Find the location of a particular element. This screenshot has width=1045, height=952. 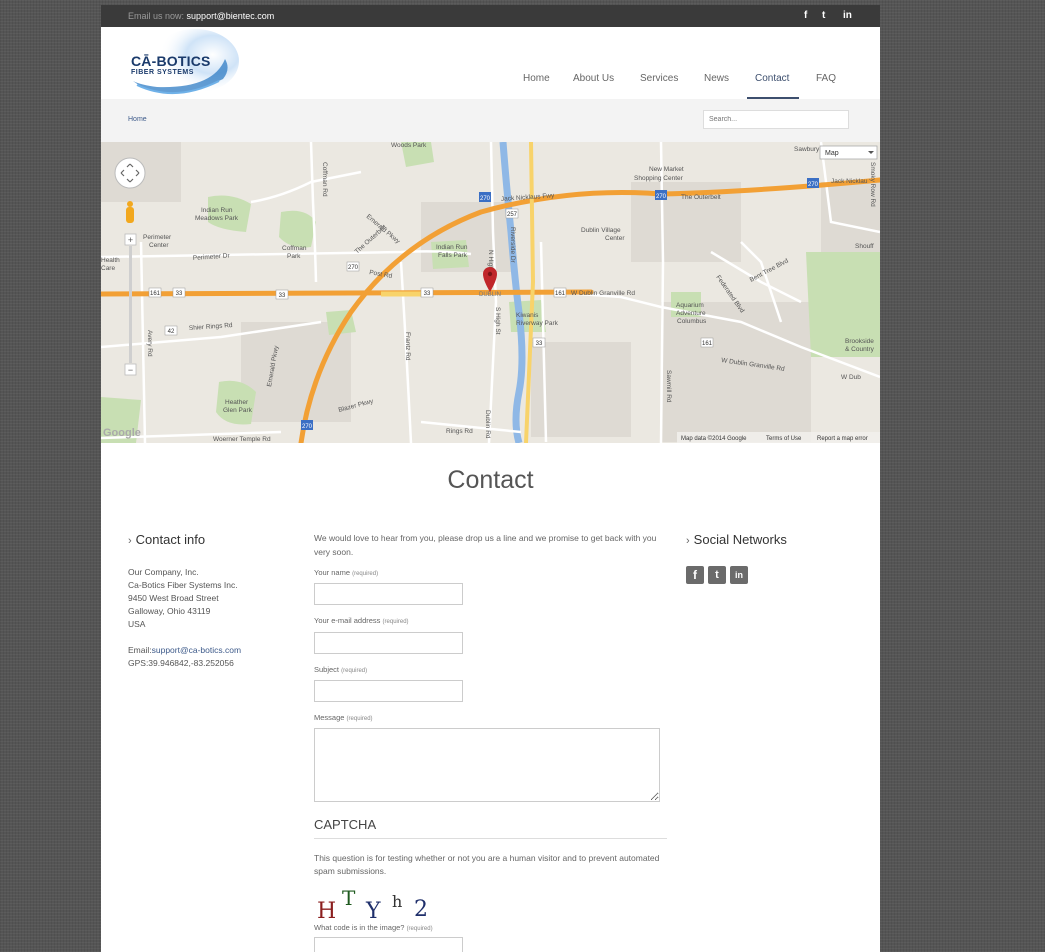

message-label: Message (required) is located at coordinates (343, 717).